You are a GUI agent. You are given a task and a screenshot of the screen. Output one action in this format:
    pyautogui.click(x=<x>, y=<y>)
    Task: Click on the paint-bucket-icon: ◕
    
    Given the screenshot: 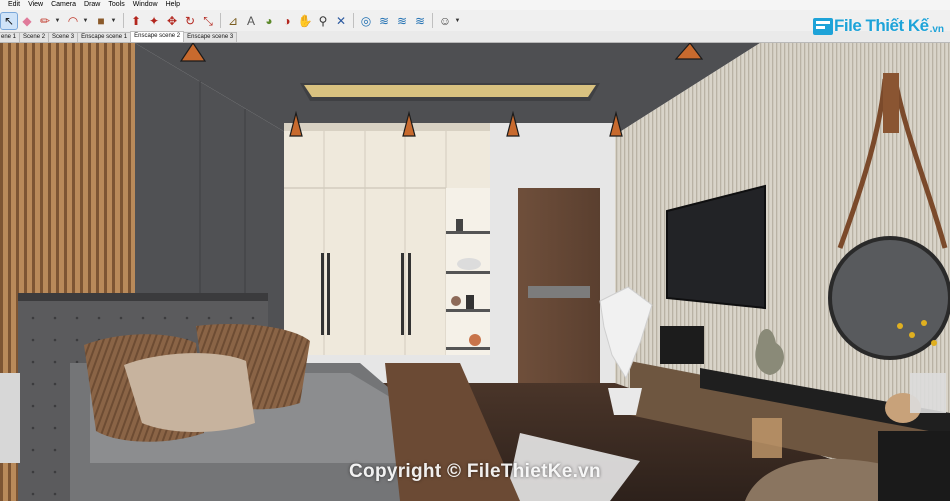 What is the action you would take?
    pyautogui.click(x=269, y=21)
    